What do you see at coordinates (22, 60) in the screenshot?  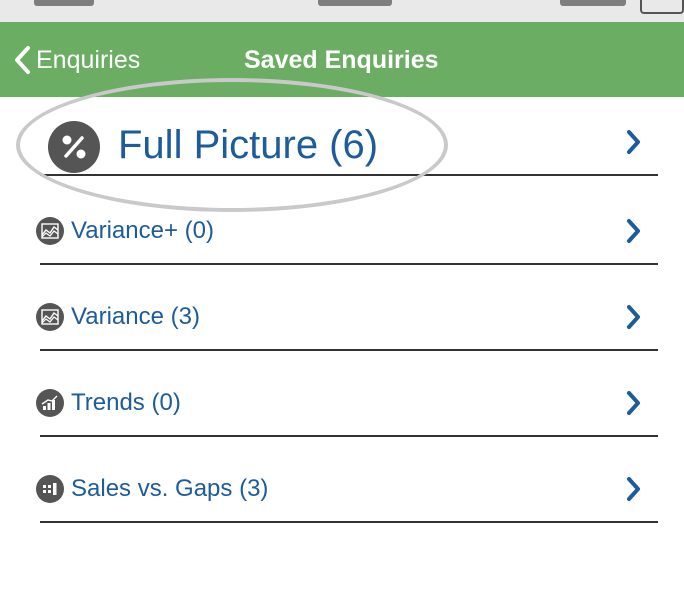 I see `chevron-left-icon` at bounding box center [22, 60].